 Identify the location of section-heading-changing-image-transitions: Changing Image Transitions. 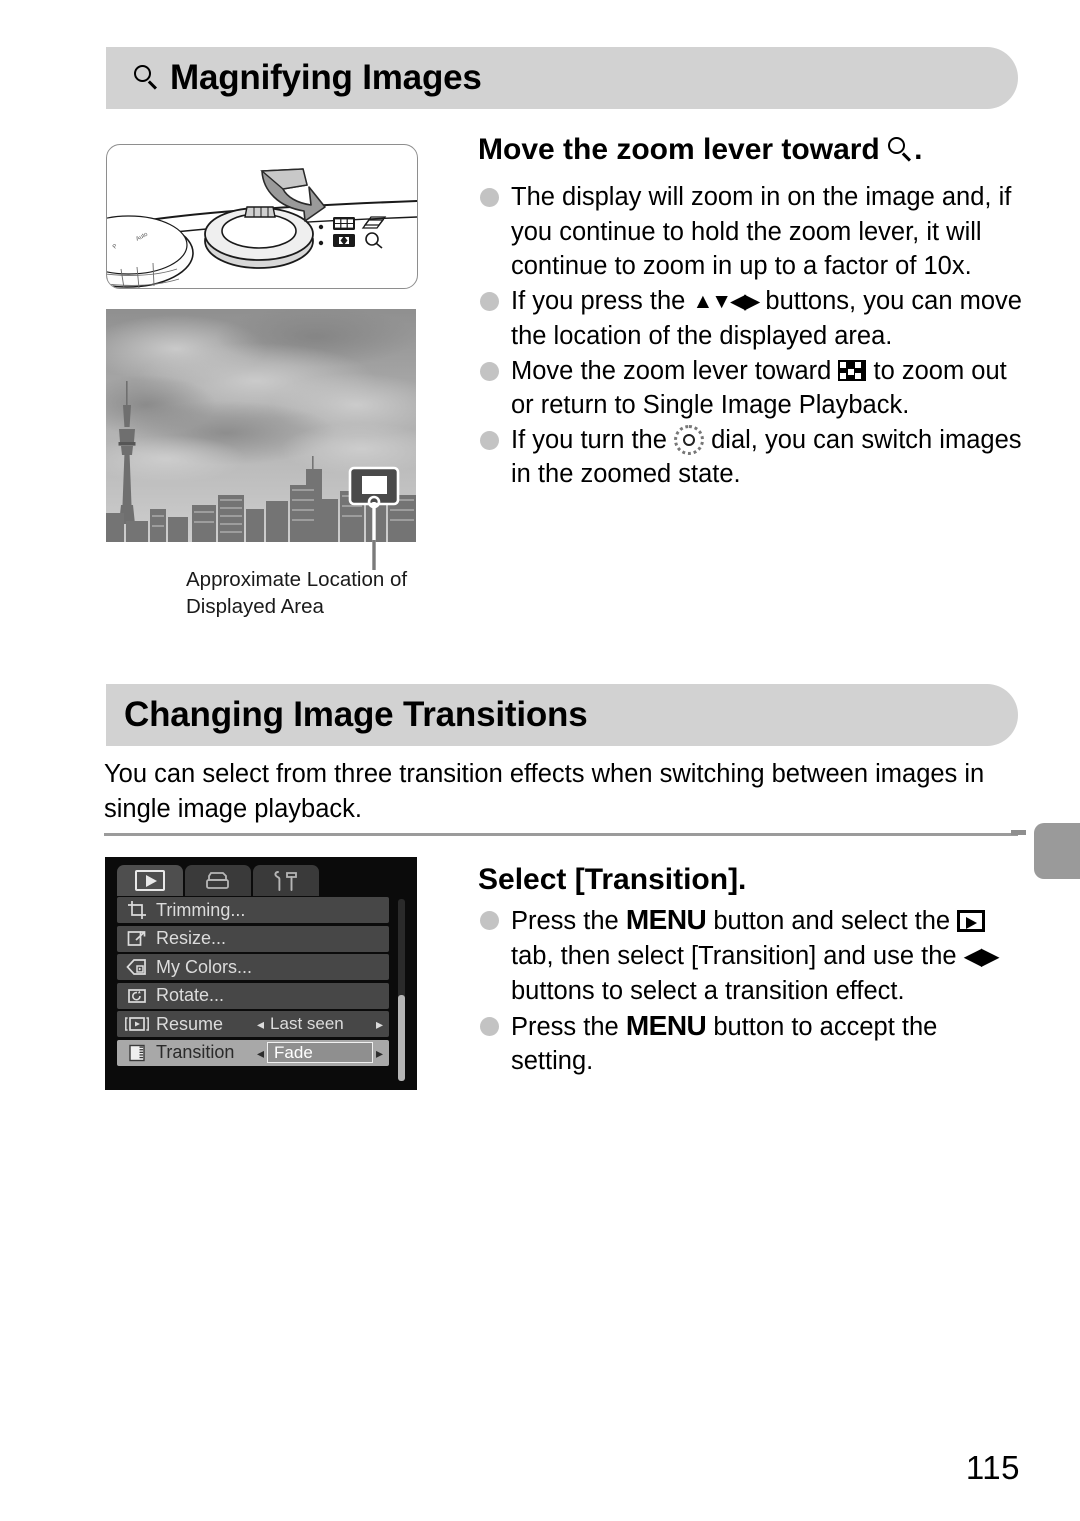
(562, 715).